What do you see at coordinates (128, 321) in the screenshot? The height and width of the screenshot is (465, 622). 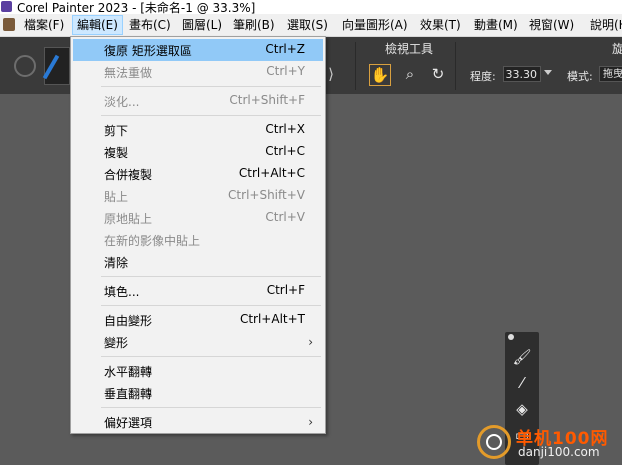 I see `menu-item-label: 自由變形` at bounding box center [128, 321].